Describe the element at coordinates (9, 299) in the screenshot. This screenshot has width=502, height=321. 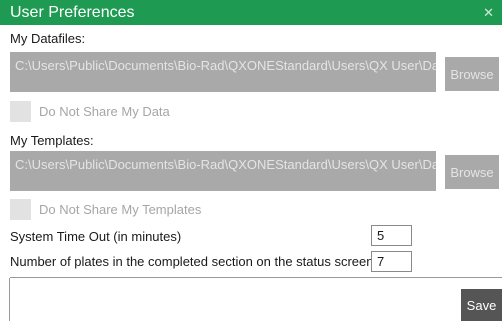
I see `footer-left-border` at that location.